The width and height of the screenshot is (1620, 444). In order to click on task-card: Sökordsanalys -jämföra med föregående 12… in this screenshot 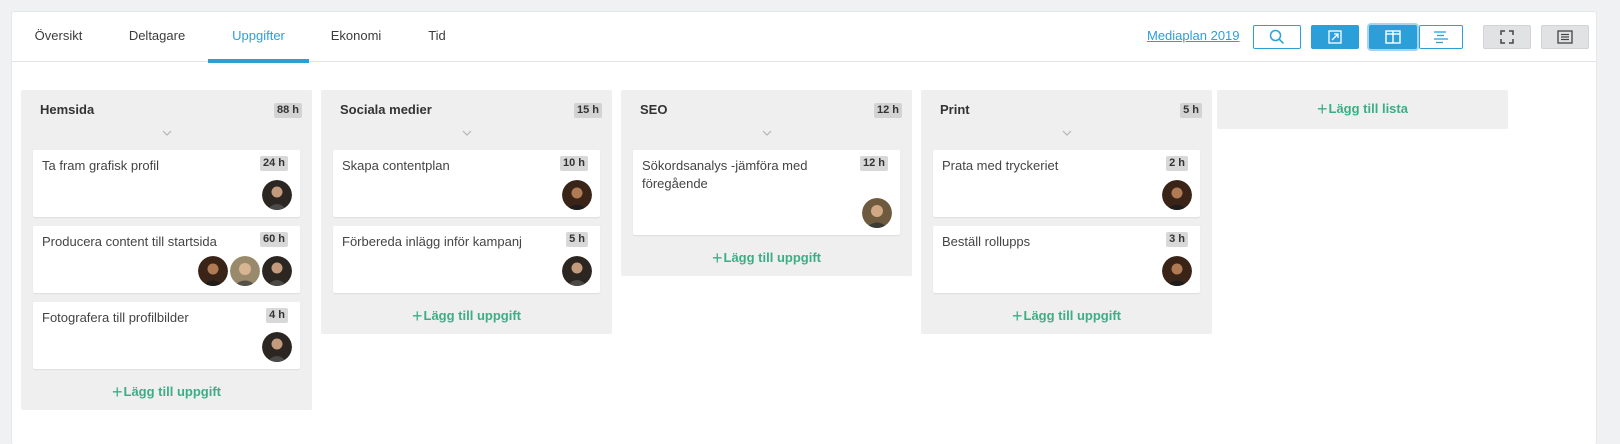, I will do `click(766, 192)`.